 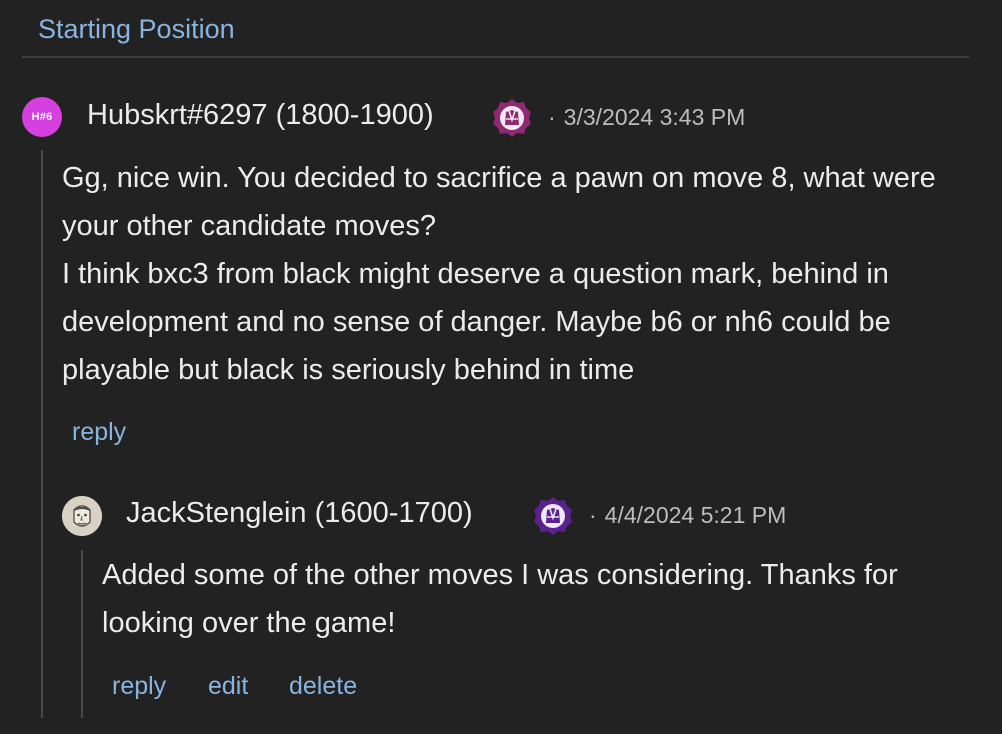 I want to click on comment-timestamp: · 3/3/2024 3:43 PM, so click(x=647, y=117).